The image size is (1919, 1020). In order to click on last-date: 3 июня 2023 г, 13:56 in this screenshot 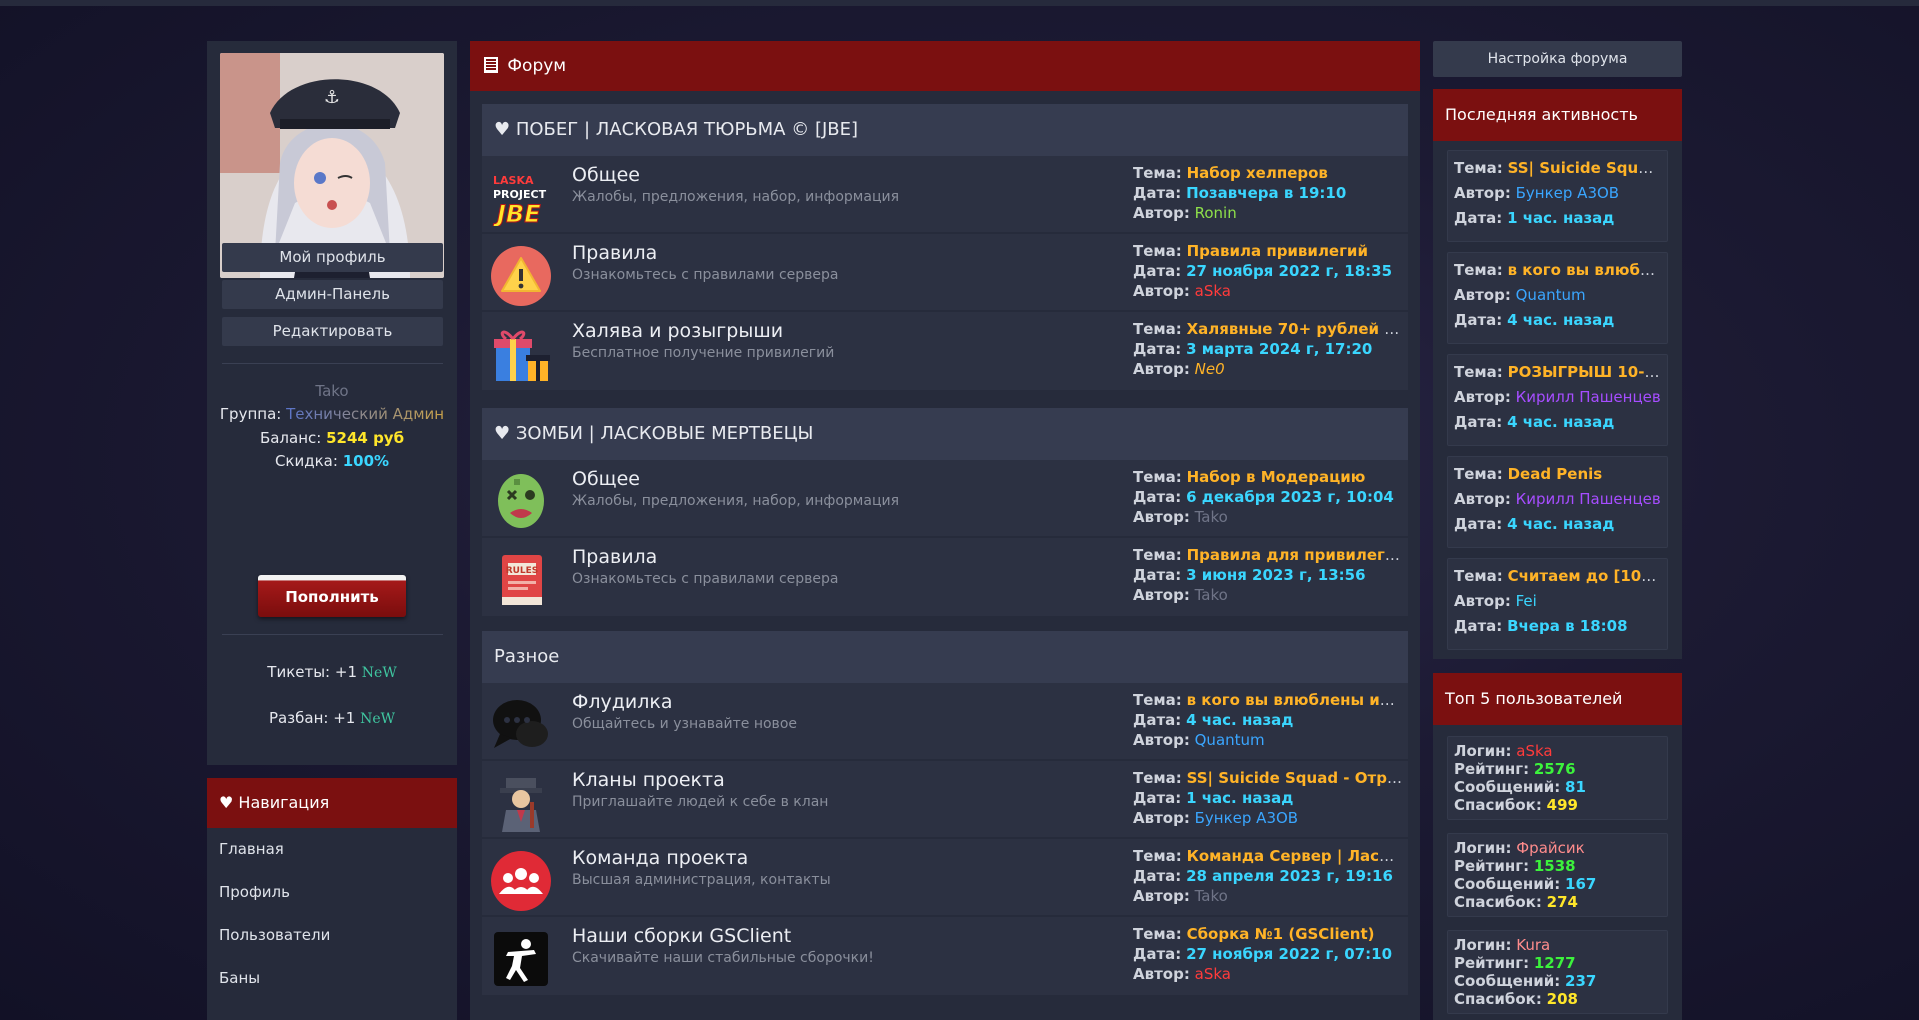, I will do `click(1276, 575)`.